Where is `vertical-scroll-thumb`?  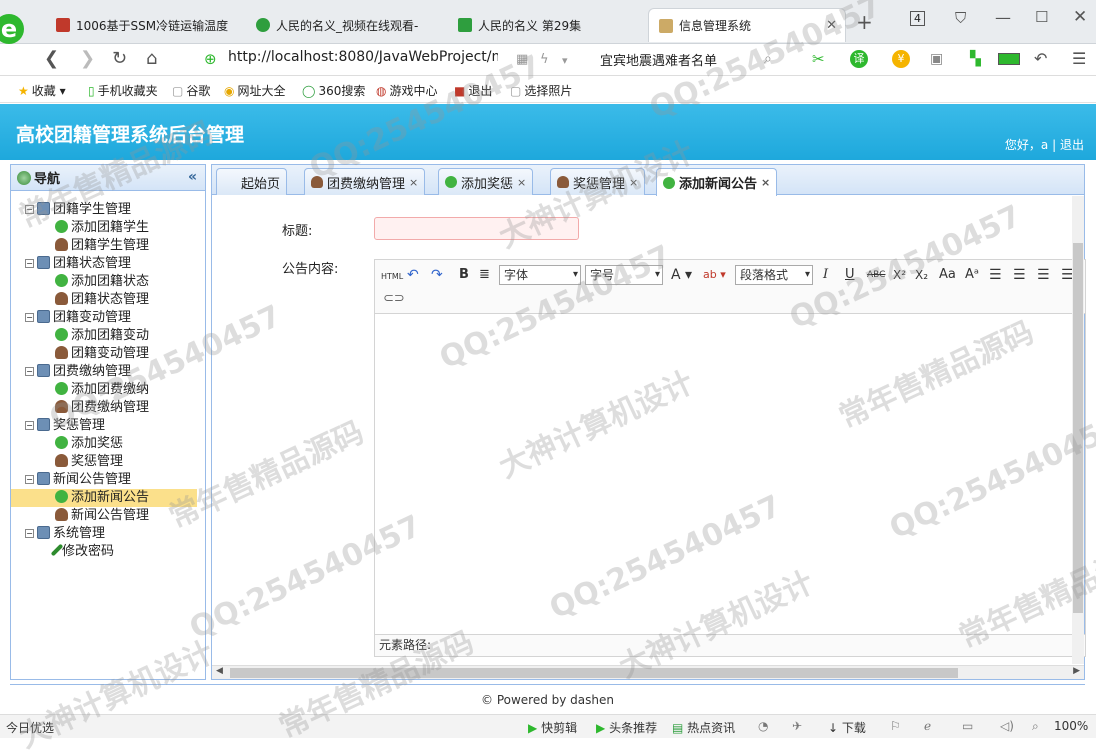 vertical-scroll-thumb is located at coordinates (1078, 428).